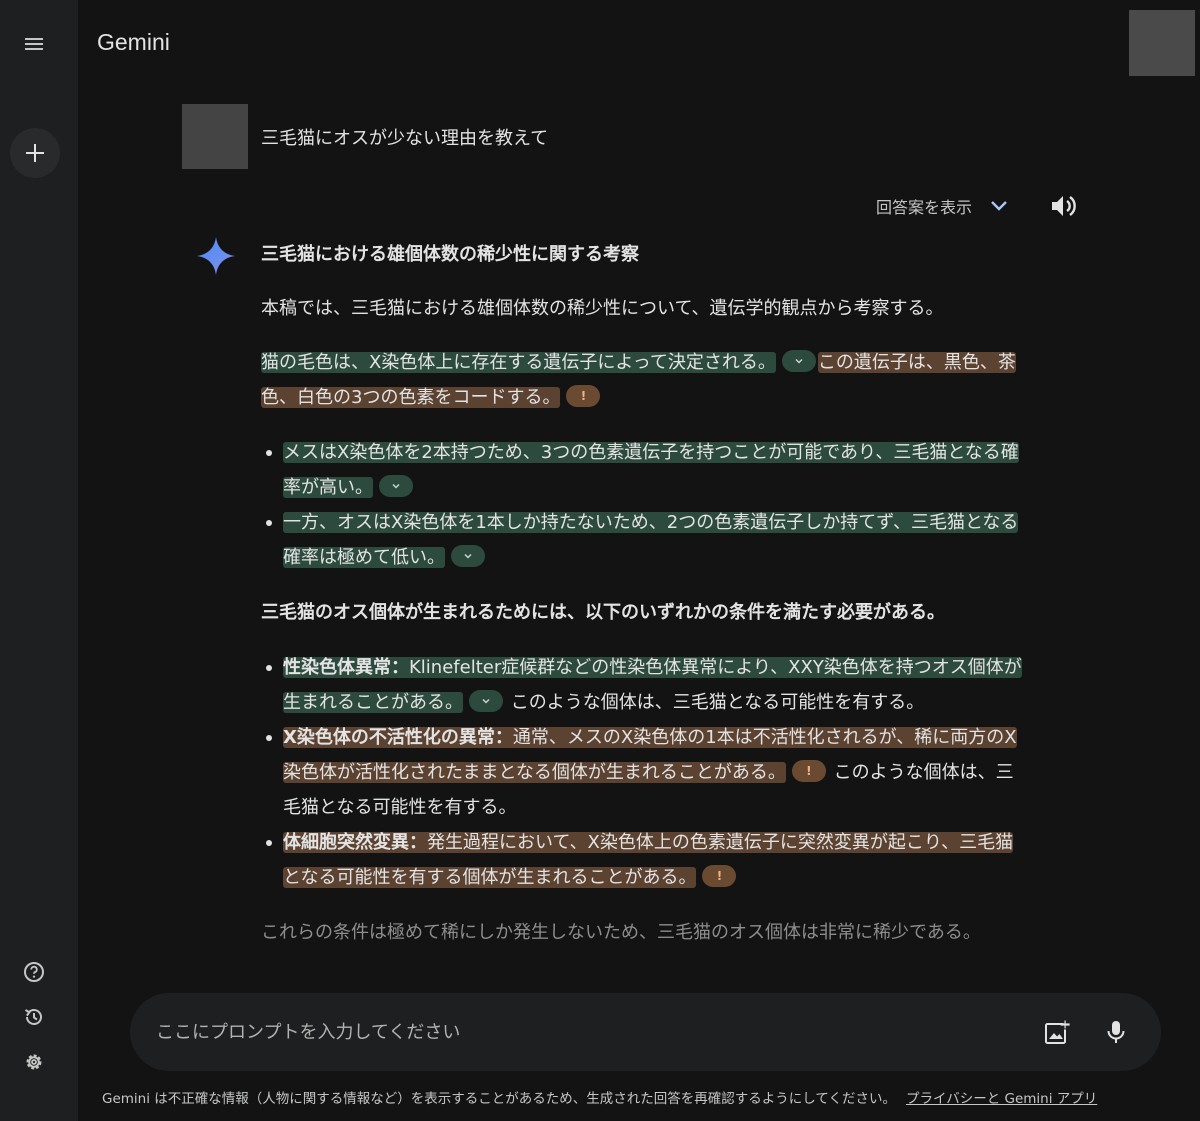 This screenshot has width=1200, height=1121. I want to click on activity-button, so click(34, 1017).